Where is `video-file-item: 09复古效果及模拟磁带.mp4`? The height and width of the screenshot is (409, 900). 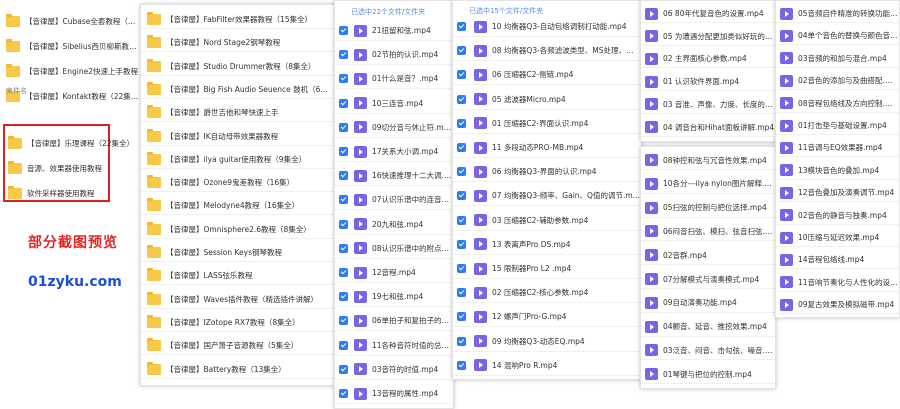 video-file-item: 09复古效果及模拟磁带.mp4 is located at coordinates (837, 305).